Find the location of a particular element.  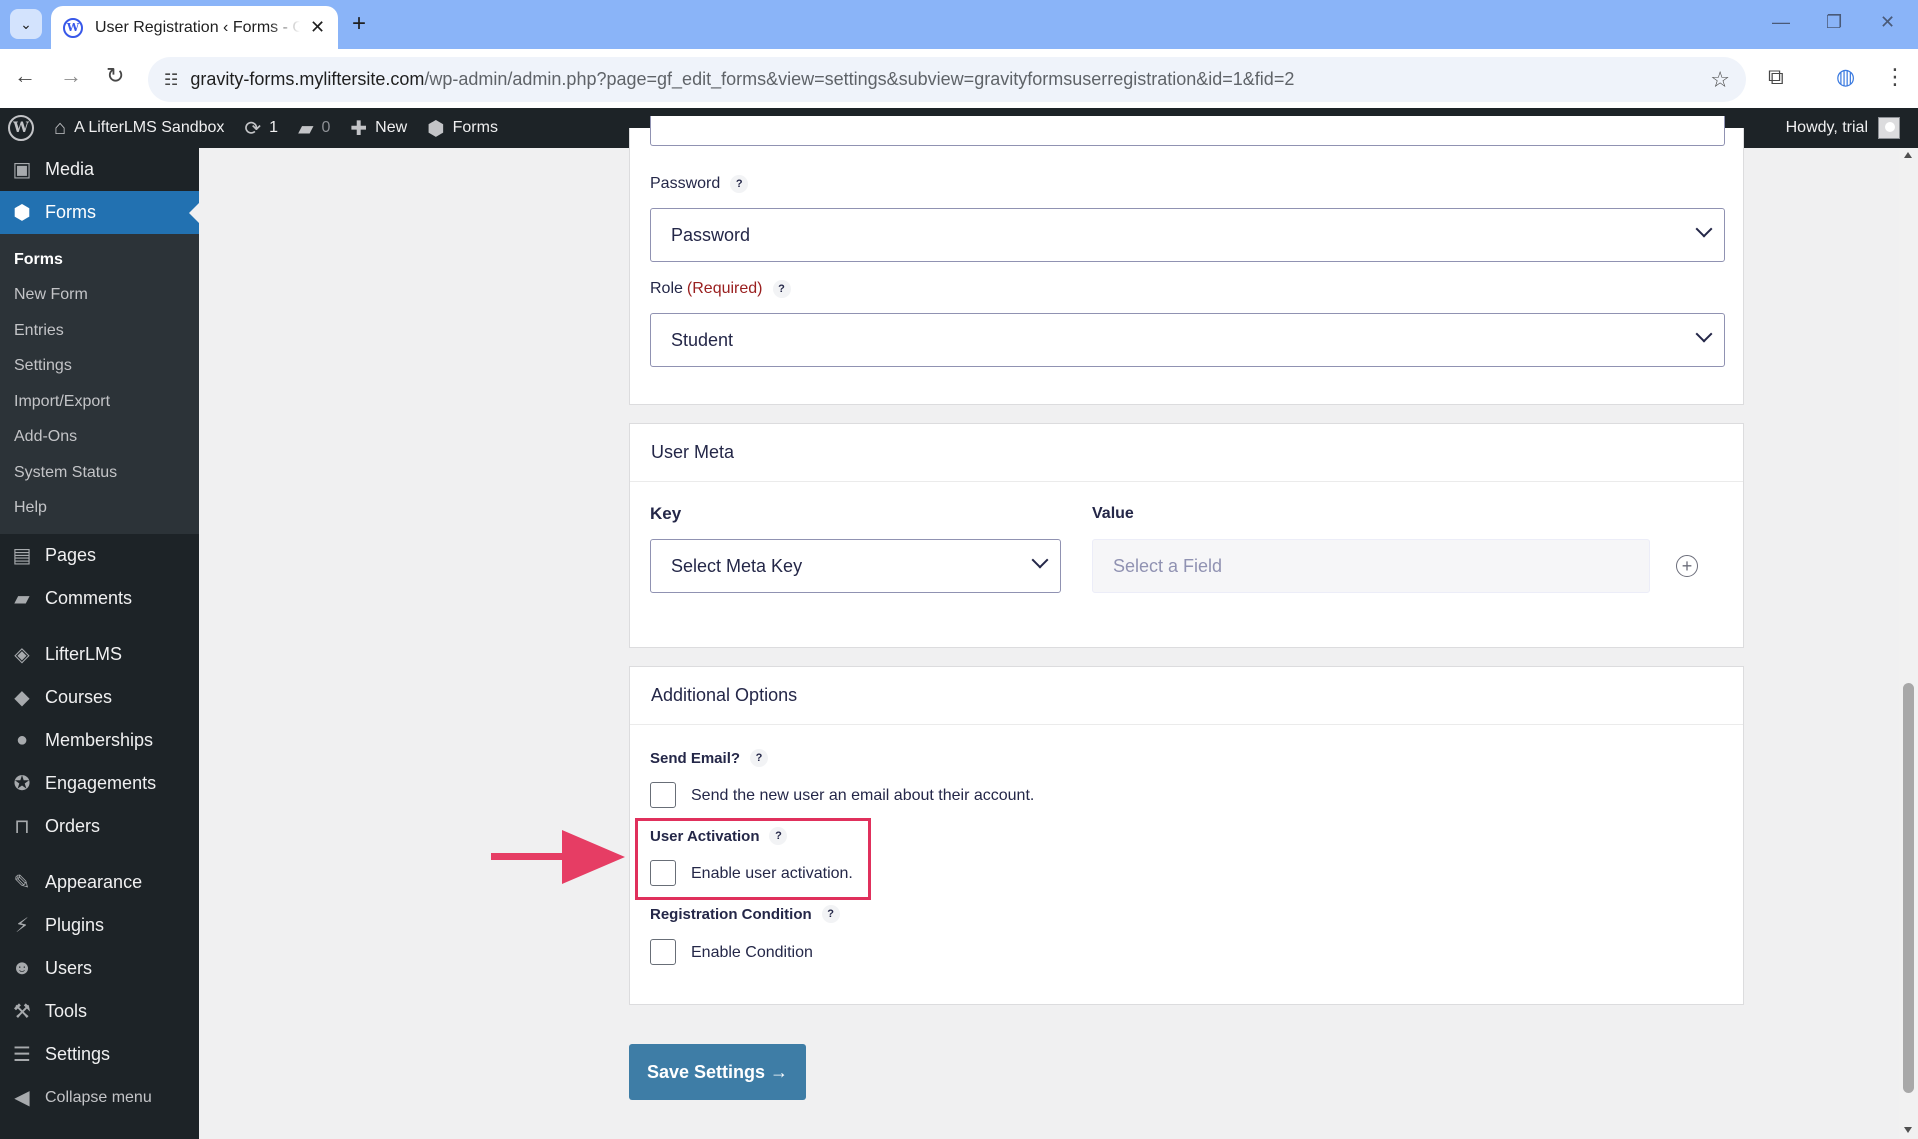

registration-condition-checkbox is located at coordinates (663, 952).